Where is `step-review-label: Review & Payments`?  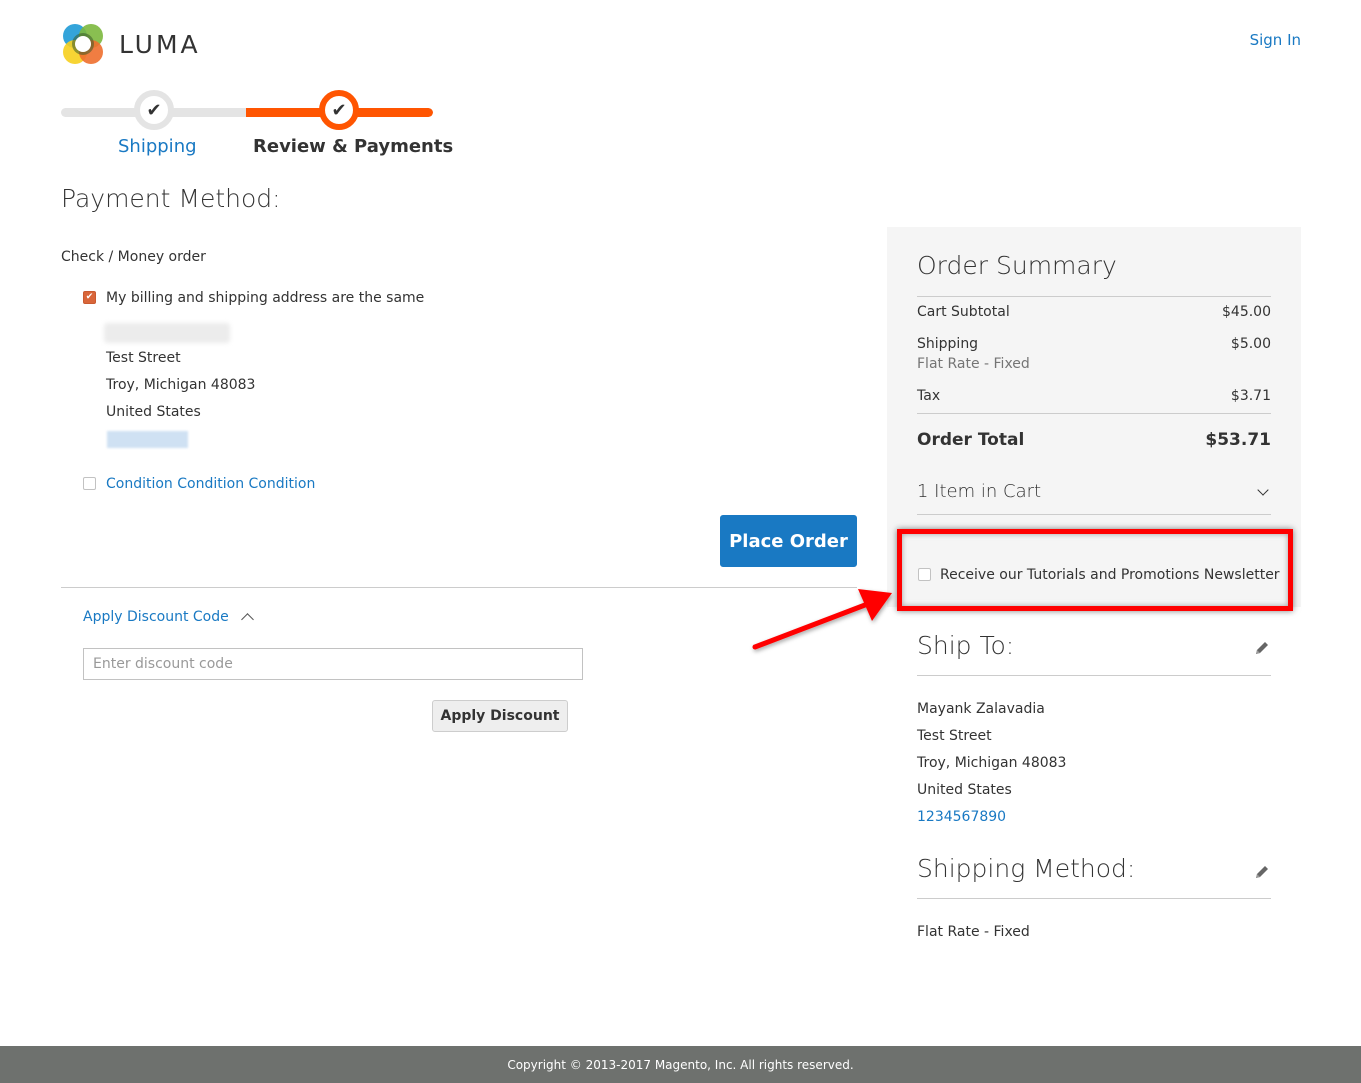 step-review-label: Review & Payments is located at coordinates (353, 146).